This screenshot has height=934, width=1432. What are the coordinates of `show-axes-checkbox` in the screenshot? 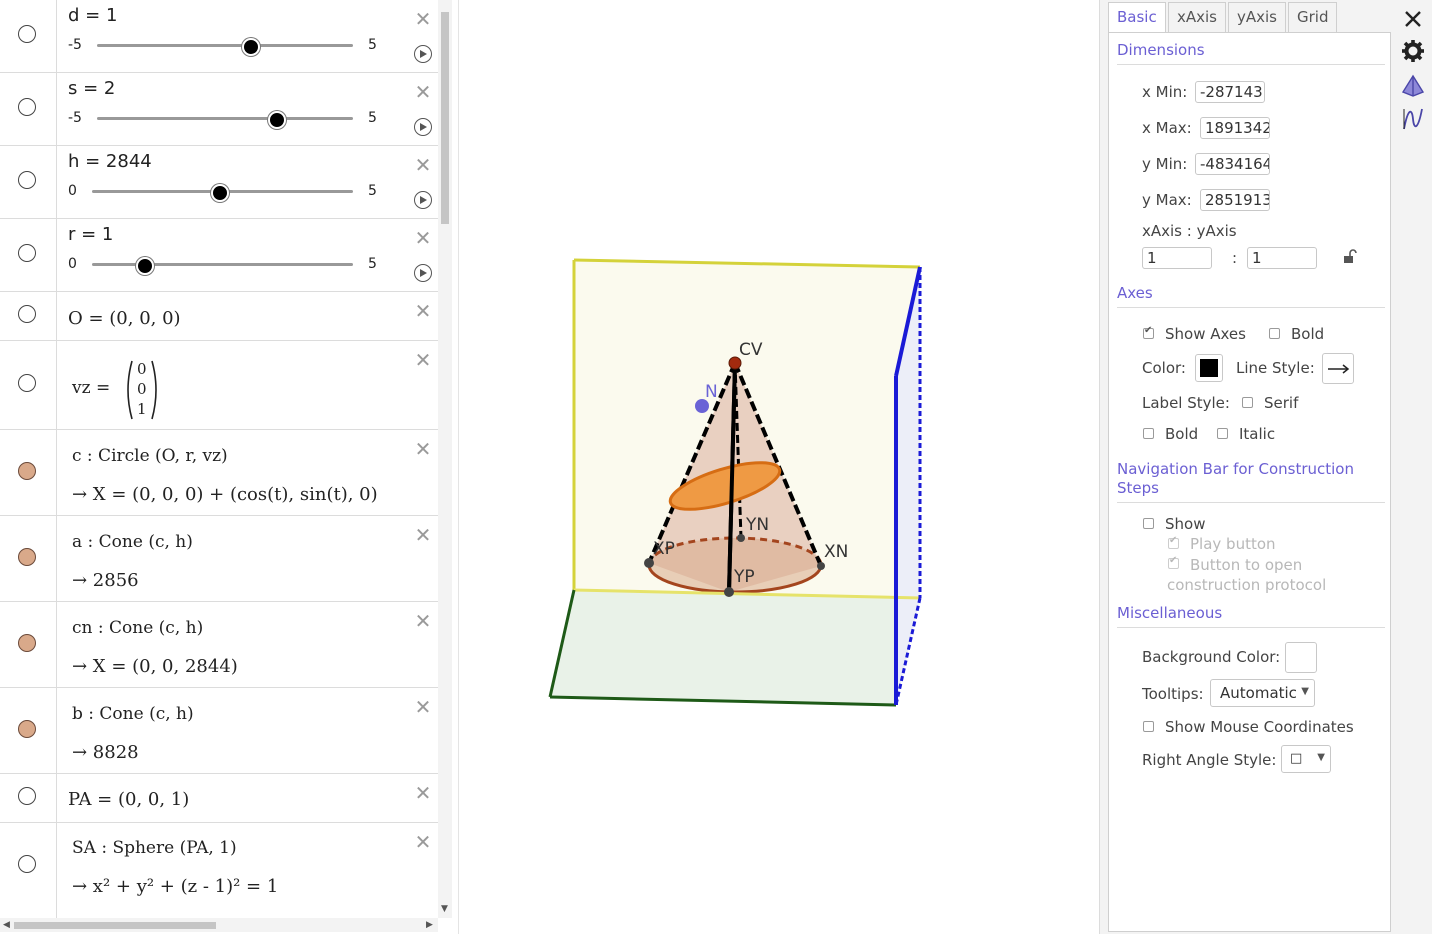 It's located at (1148, 332).